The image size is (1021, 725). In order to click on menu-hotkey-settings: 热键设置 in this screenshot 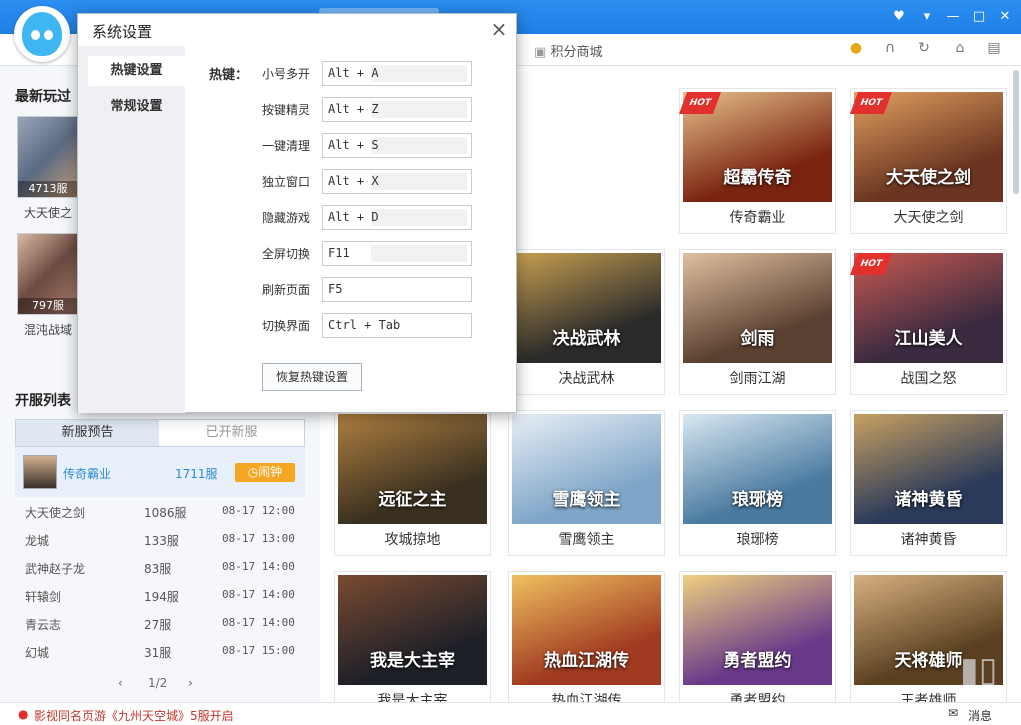, I will do `click(136, 71)`.